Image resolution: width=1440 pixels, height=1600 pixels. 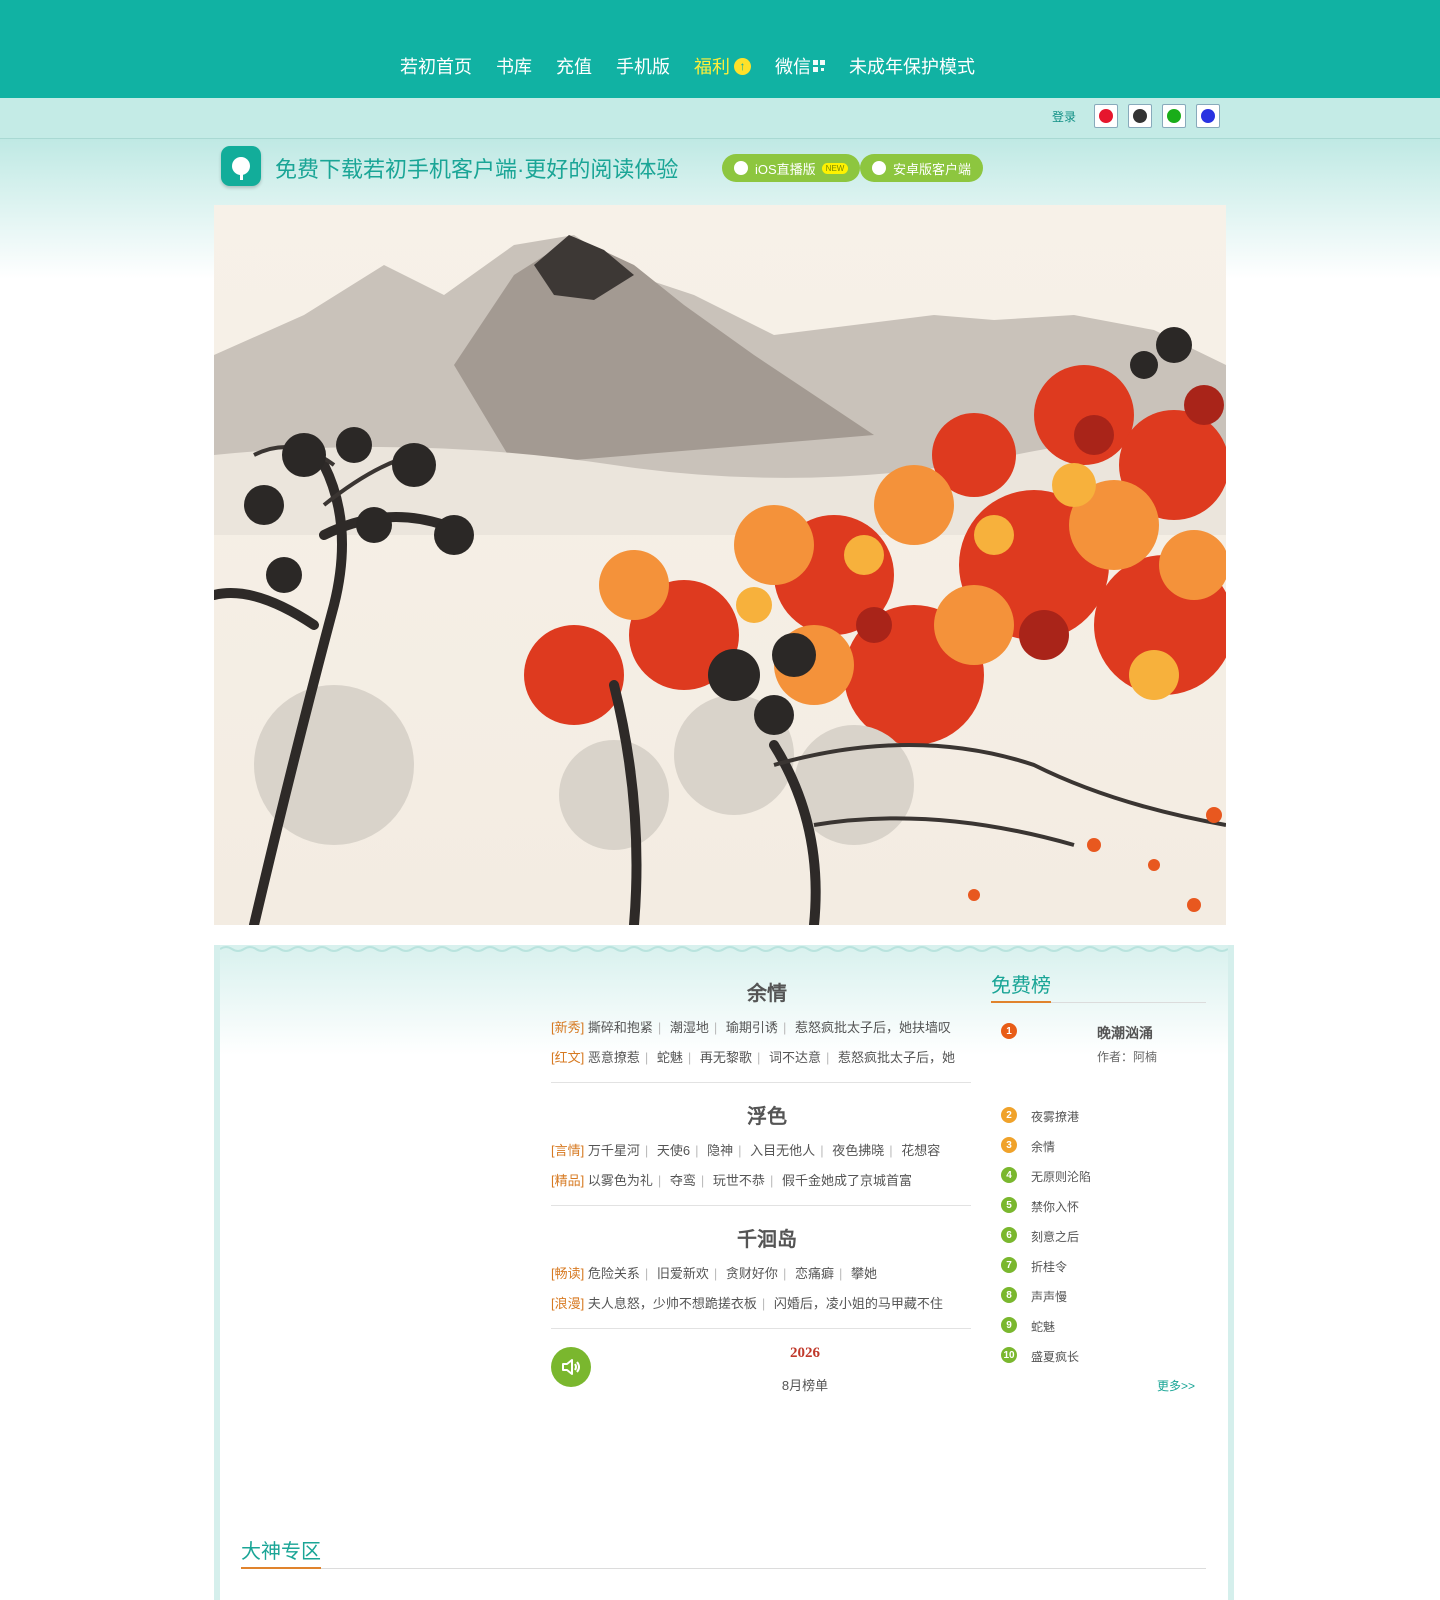 What do you see at coordinates (614, 1057) in the screenshot?
I see `book-link: 恶意撩惹` at bounding box center [614, 1057].